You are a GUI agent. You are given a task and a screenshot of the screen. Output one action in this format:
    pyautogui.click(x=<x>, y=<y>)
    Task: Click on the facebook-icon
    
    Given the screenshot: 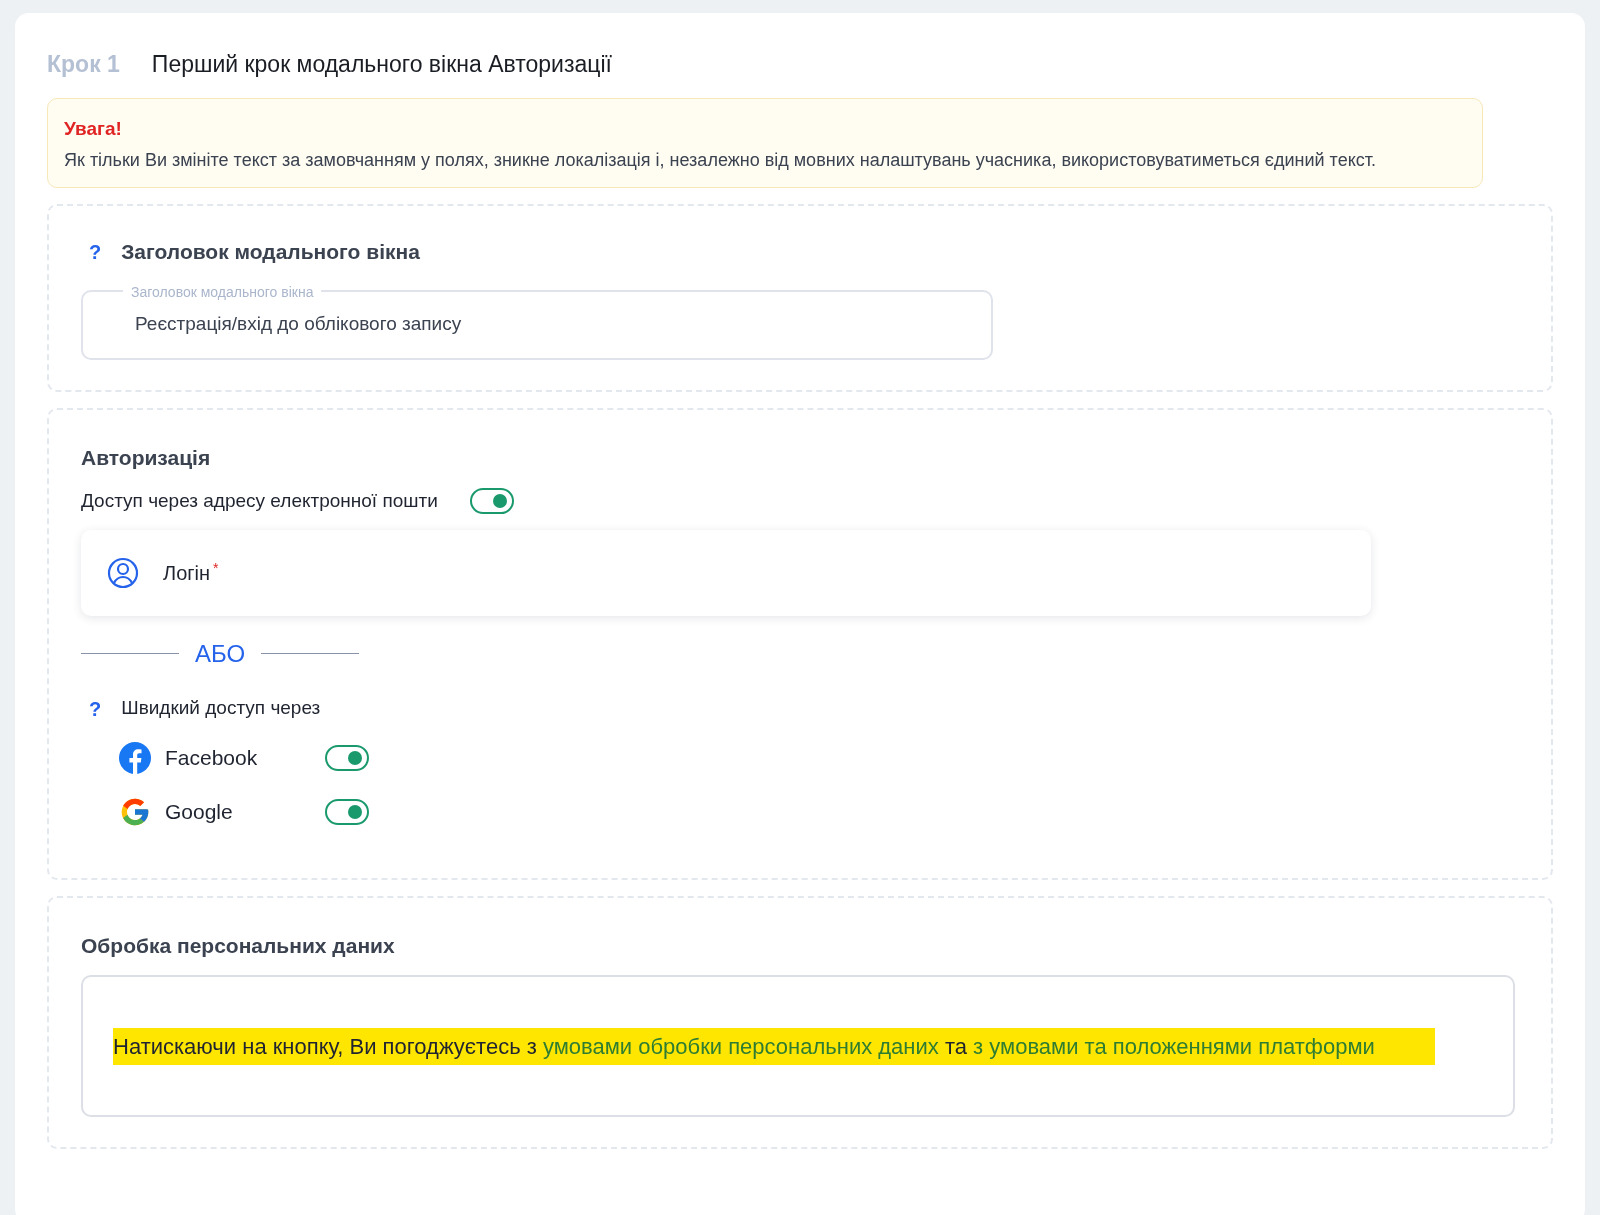 What is the action you would take?
    pyautogui.click(x=135, y=757)
    